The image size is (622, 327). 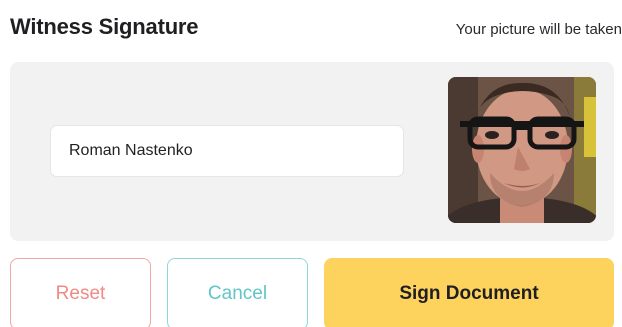 I want to click on picture-notice: Your picture will be taken, so click(x=538, y=29).